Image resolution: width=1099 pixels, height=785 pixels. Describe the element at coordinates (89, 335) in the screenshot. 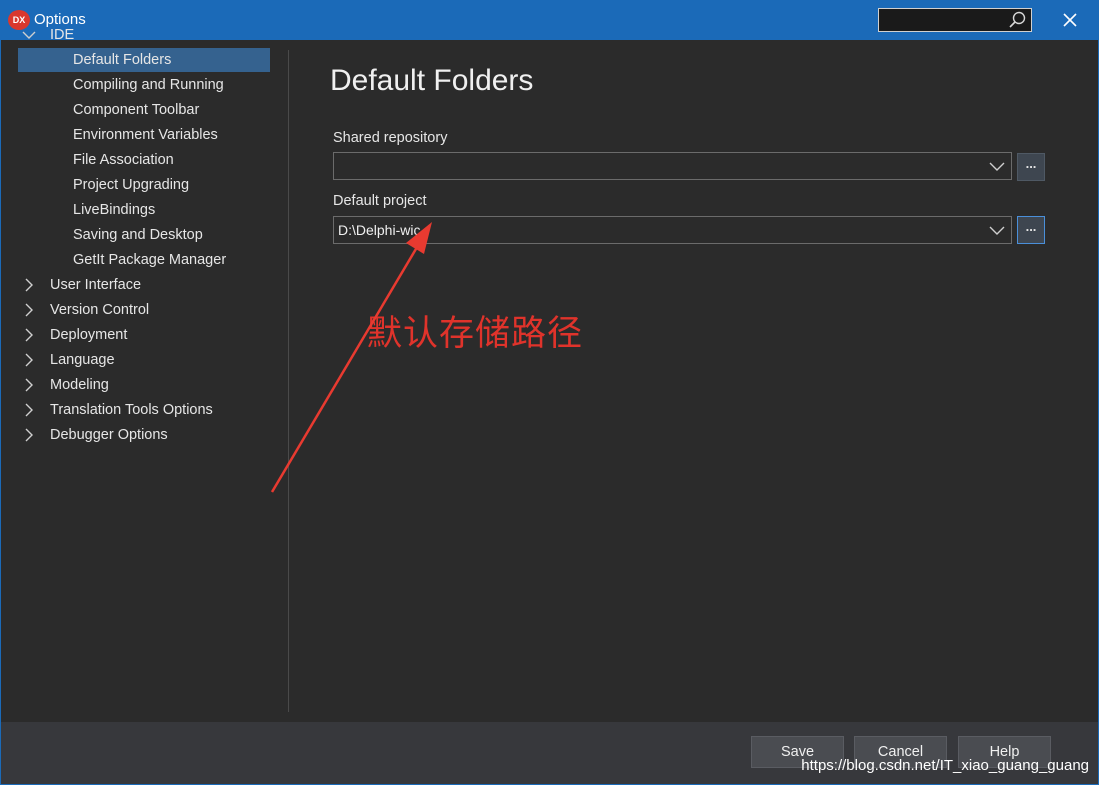

I see `tree-node-label: Deployment` at that location.